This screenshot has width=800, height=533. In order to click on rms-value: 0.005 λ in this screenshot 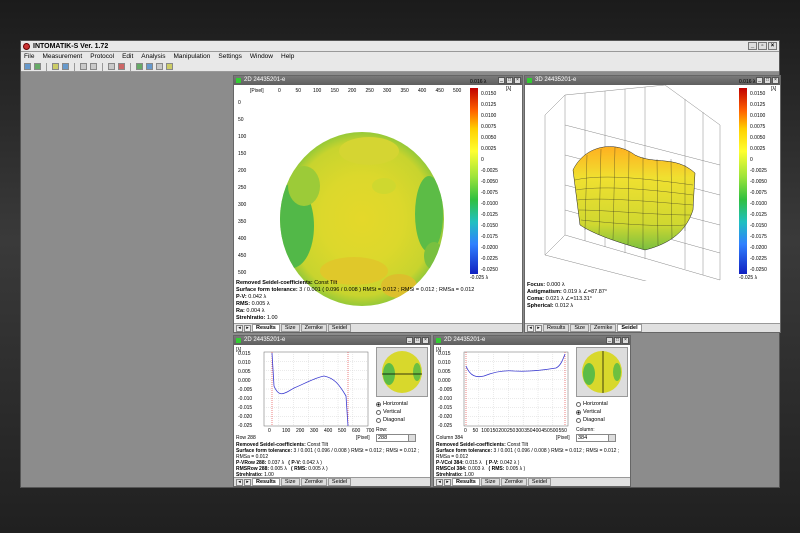, I will do `click(260, 304)`.